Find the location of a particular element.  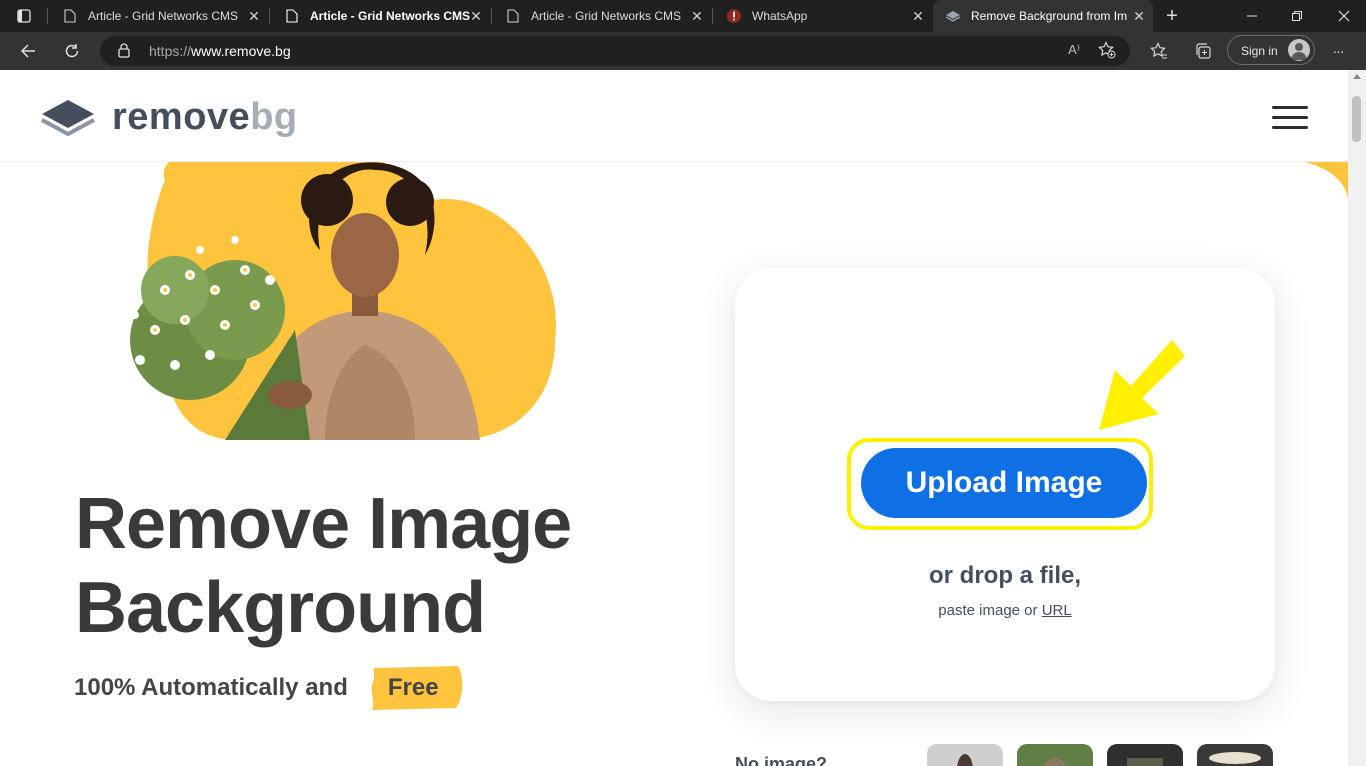

subtitle: 100% Automatically and Free is located at coordinates (268, 688).